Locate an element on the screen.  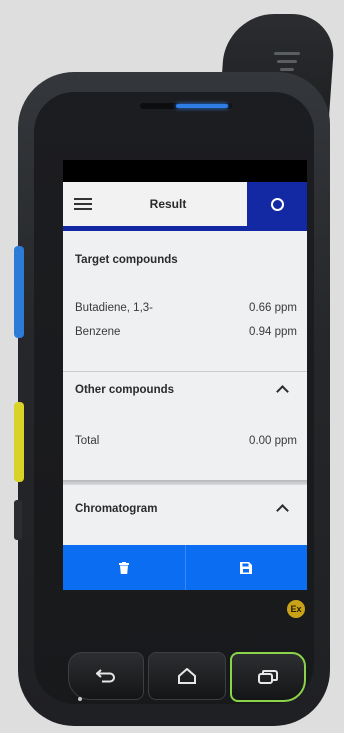
app-bar: Result is located at coordinates (185, 204).